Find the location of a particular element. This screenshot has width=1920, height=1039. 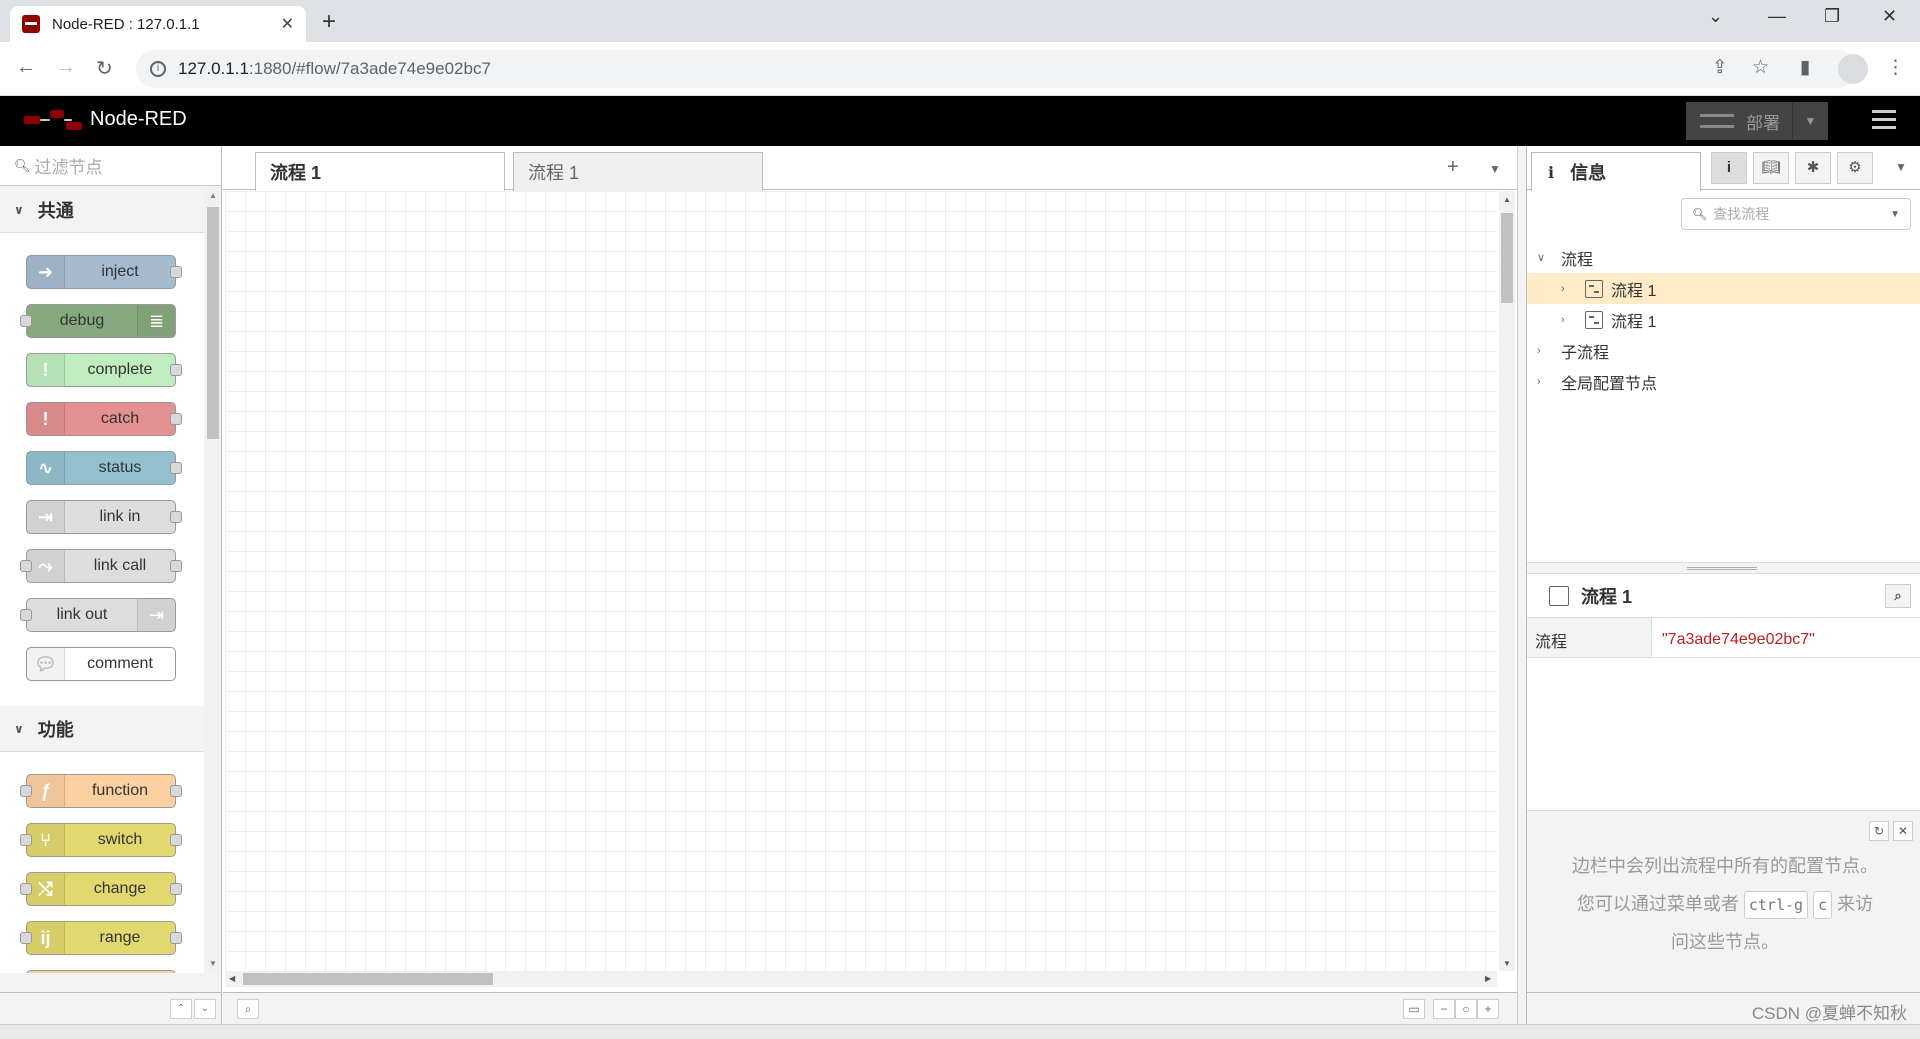

workspace-vertical-scrollbar: ▲ ▼ is located at coordinates (1507, 581).